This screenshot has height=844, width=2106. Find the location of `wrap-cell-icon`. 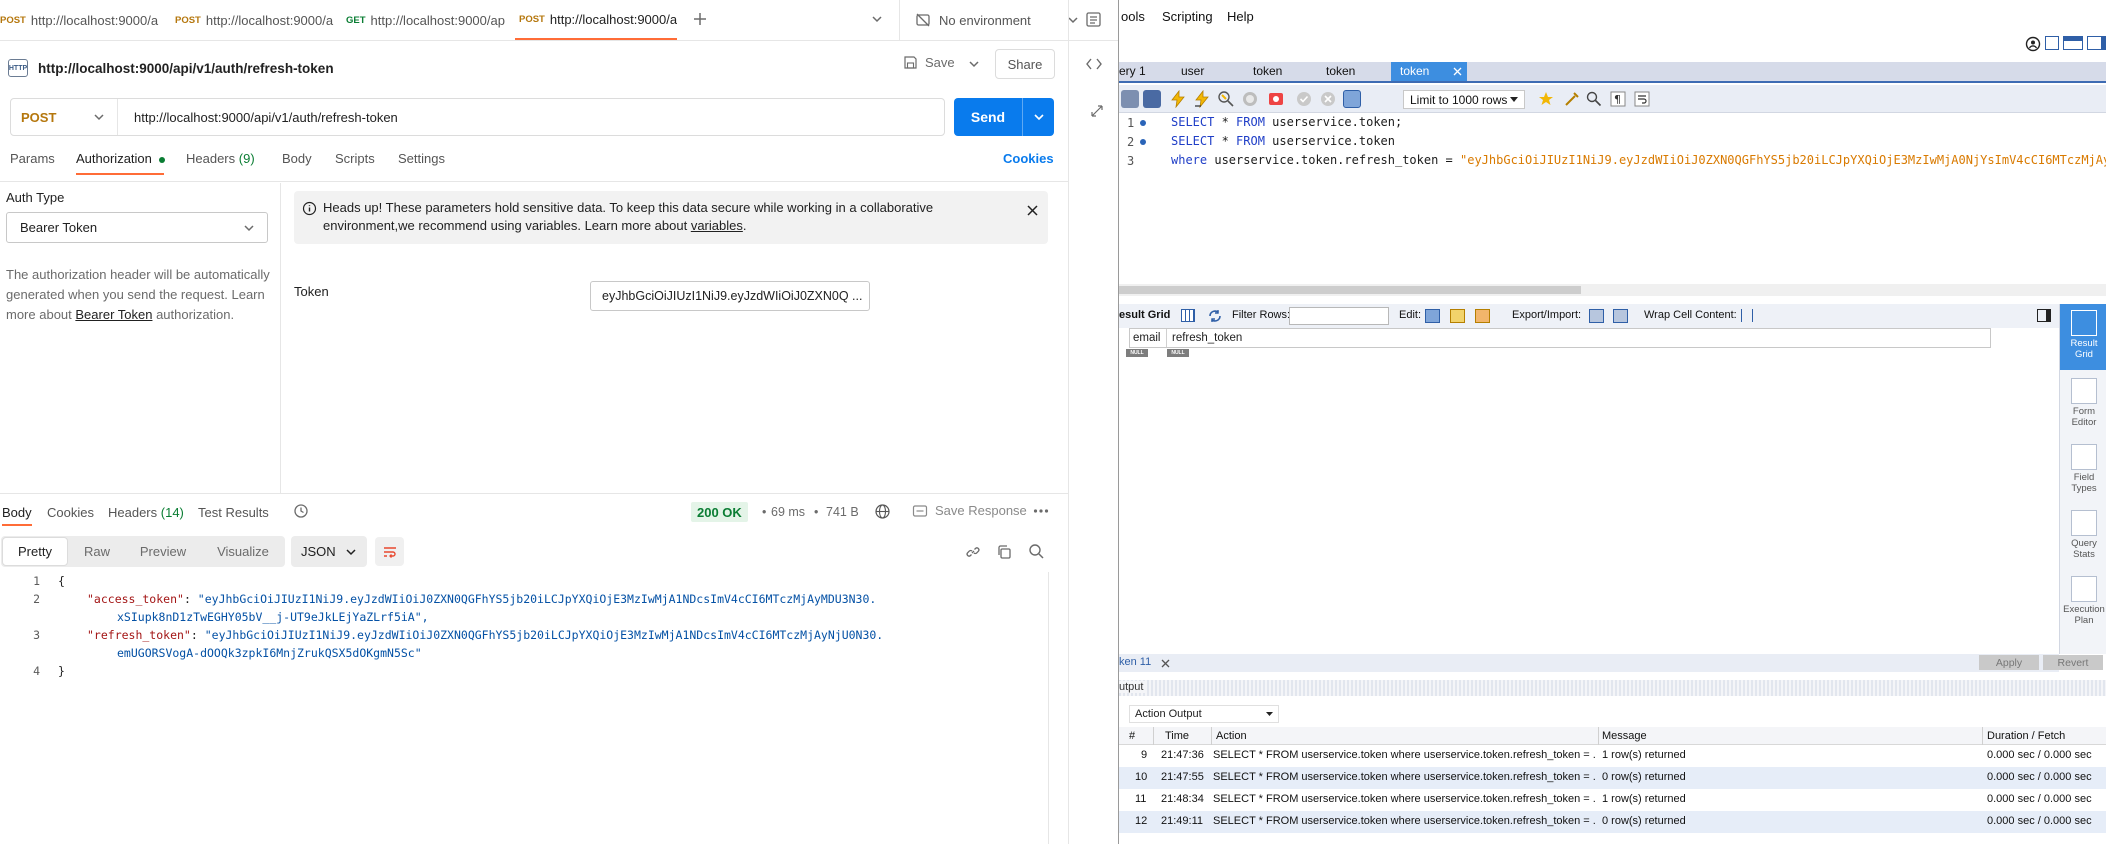

wrap-cell-icon is located at coordinates (1747, 315).